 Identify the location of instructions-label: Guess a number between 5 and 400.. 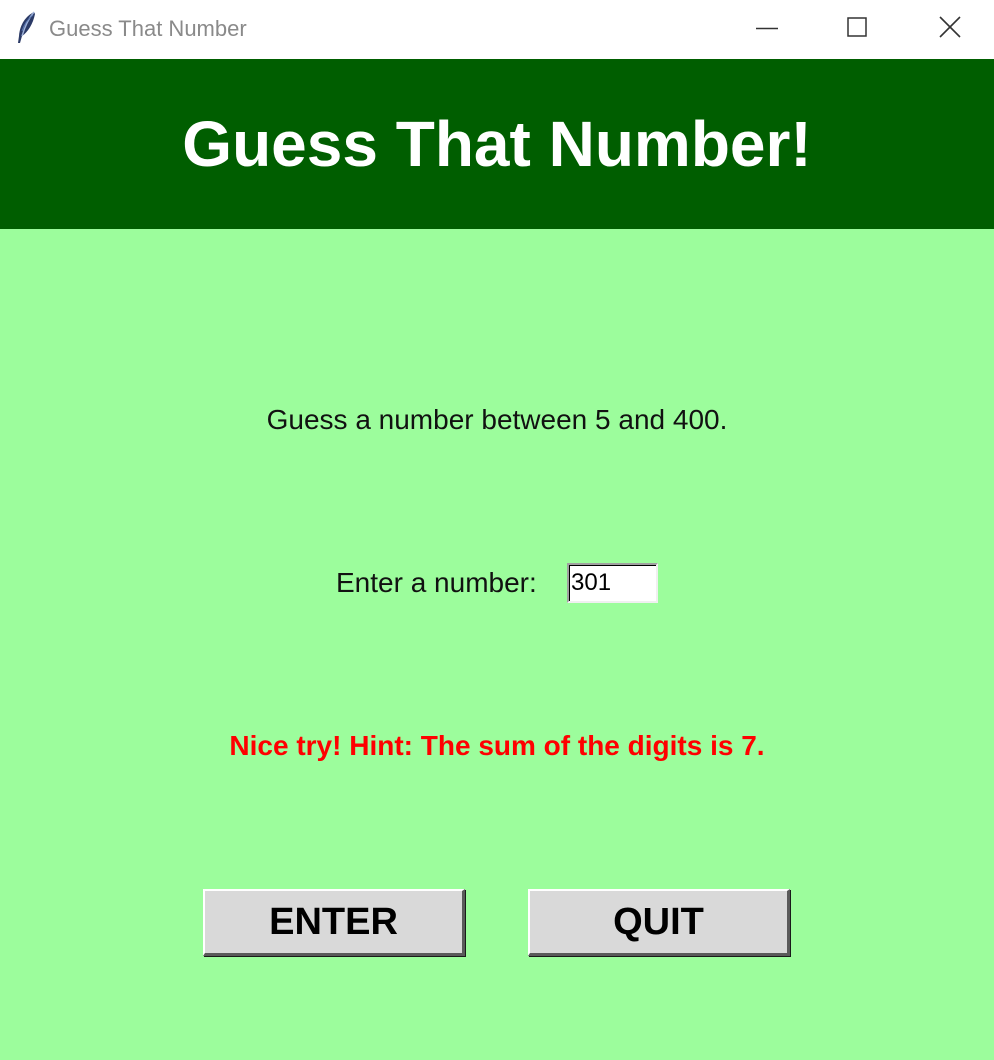
(497, 419).